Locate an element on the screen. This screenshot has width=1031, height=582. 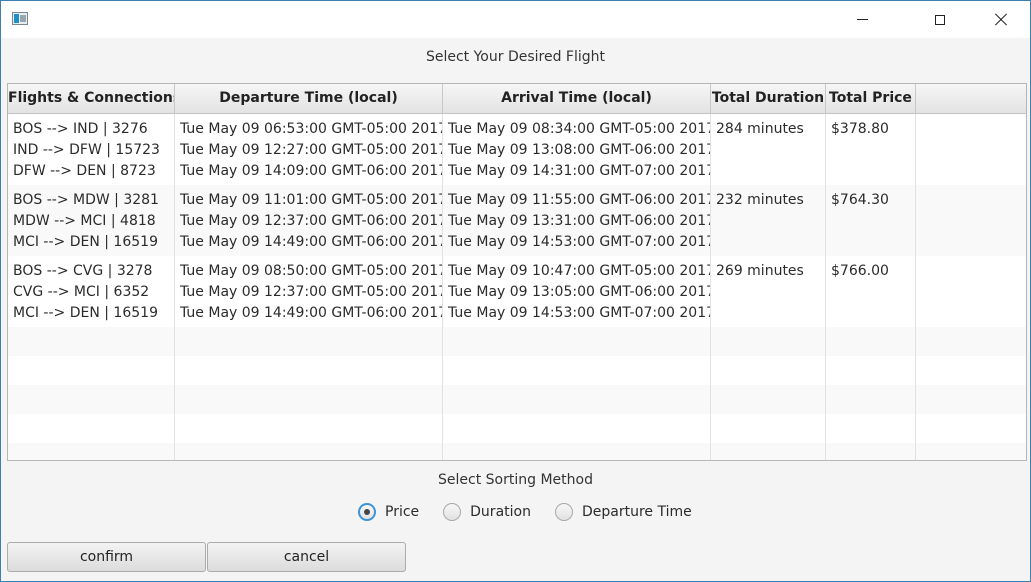
arrival-cell-line: Tue May 09 11:55:00 GMT-06:00 2017 is located at coordinates (579, 200).